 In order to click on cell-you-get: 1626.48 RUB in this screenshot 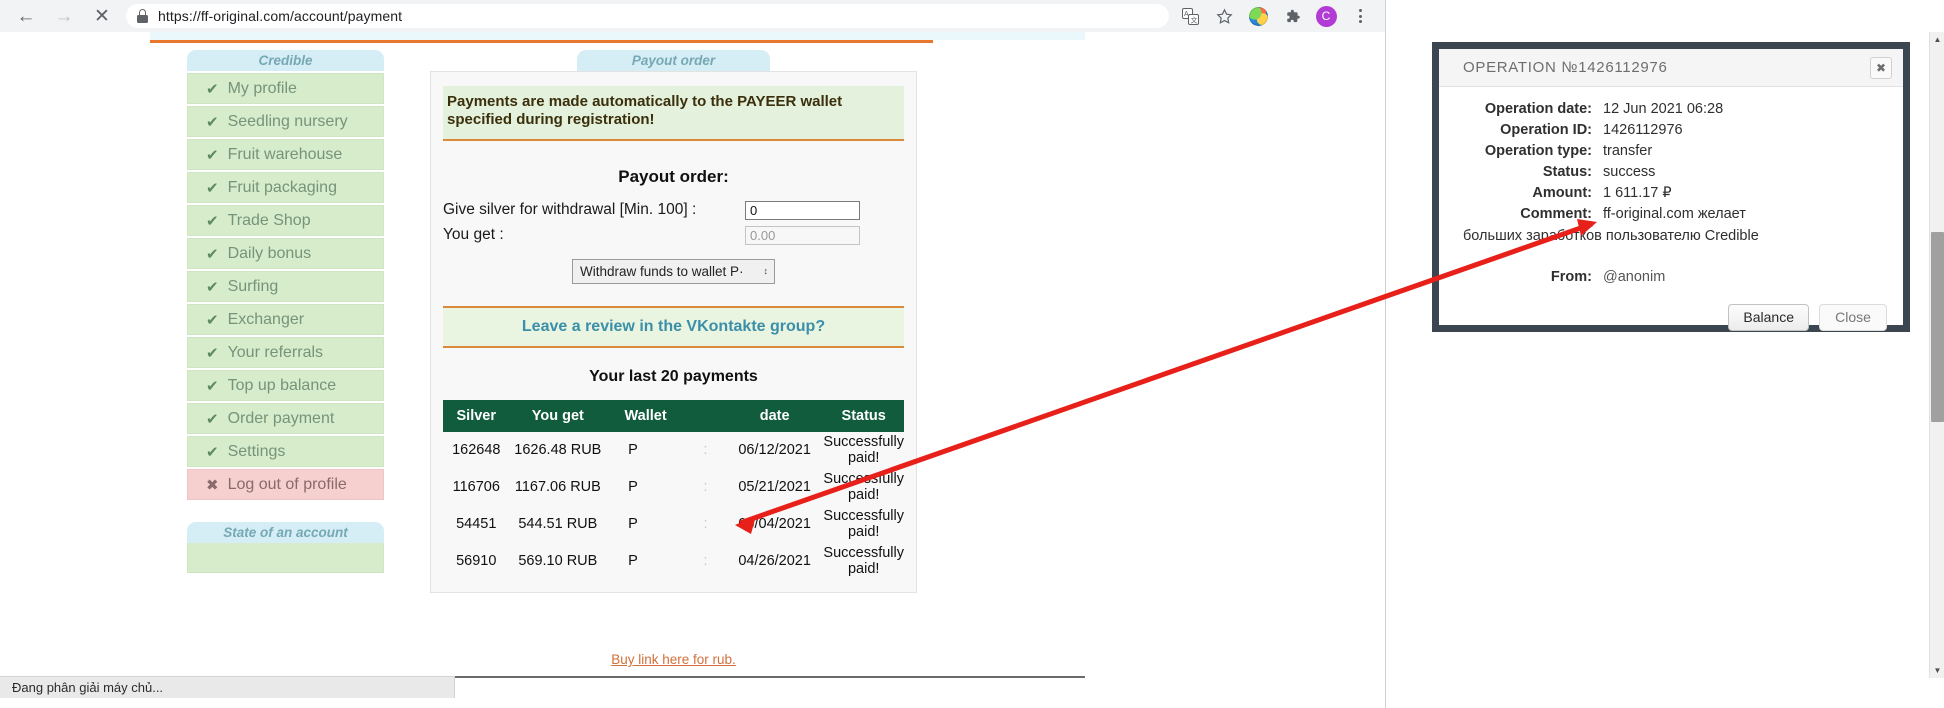, I will do `click(558, 450)`.